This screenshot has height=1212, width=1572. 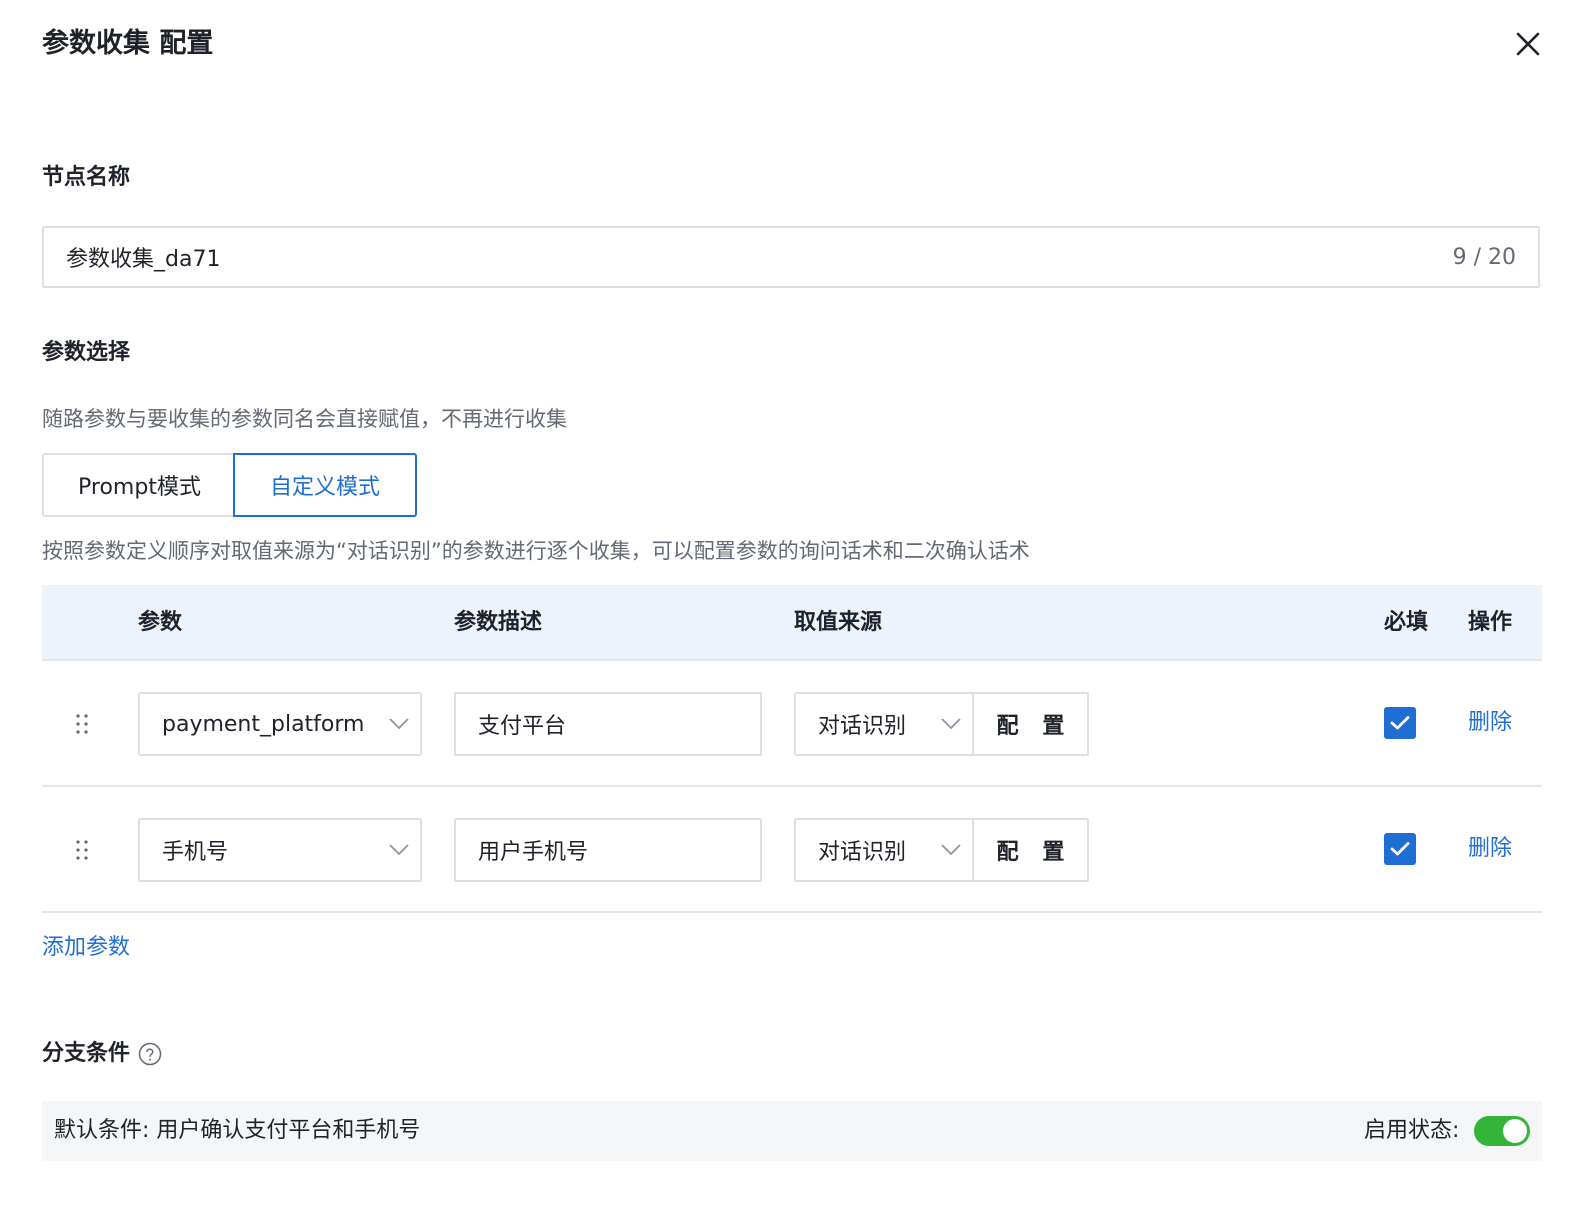 I want to click on table-row: payment_platform 支付平台 对话识别 配 置 删除, so click(x=792, y=724).